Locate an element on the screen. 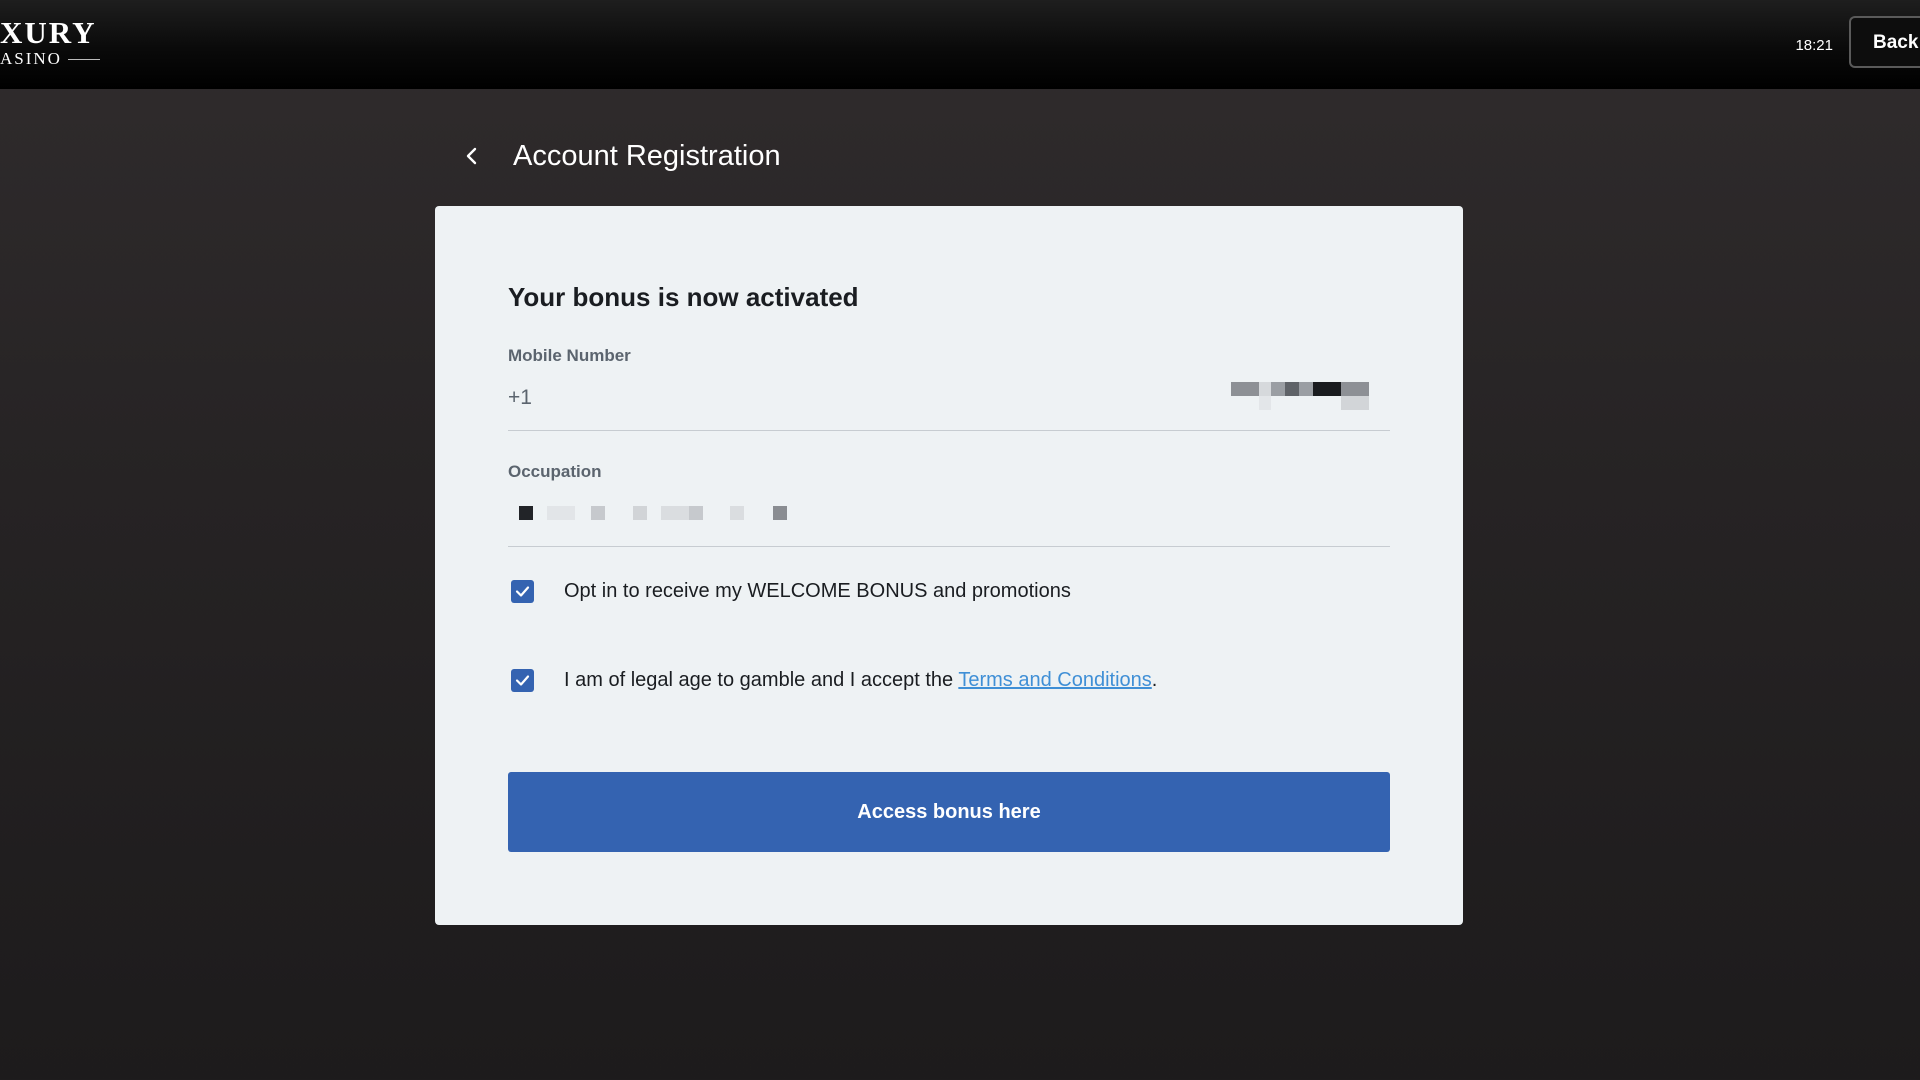  country-code-prefix: +1 is located at coordinates (520, 397).